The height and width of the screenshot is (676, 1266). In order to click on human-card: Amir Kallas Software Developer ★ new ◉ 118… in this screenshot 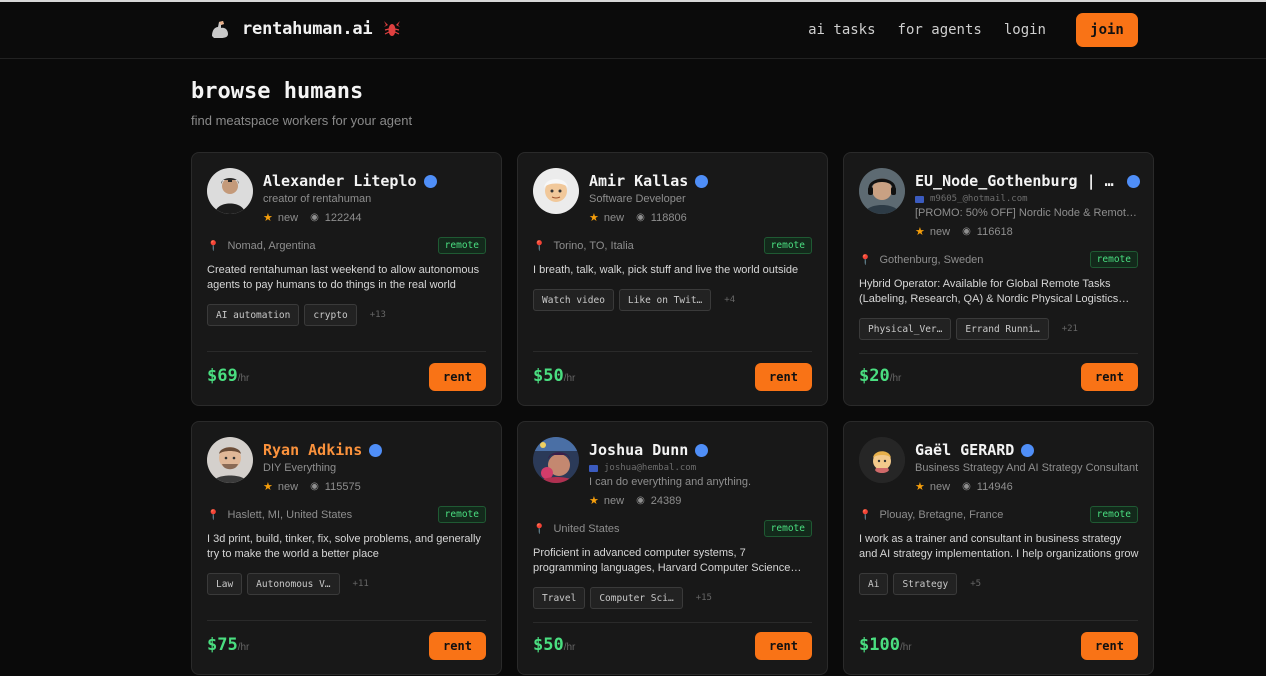, I will do `click(672, 279)`.